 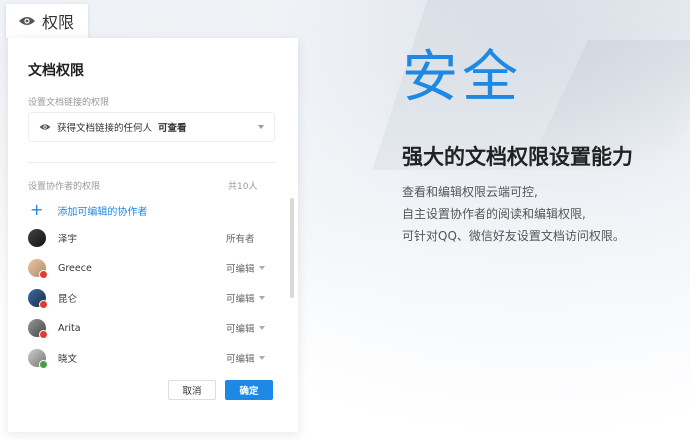 I want to click on member-name: Greece, so click(x=75, y=268).